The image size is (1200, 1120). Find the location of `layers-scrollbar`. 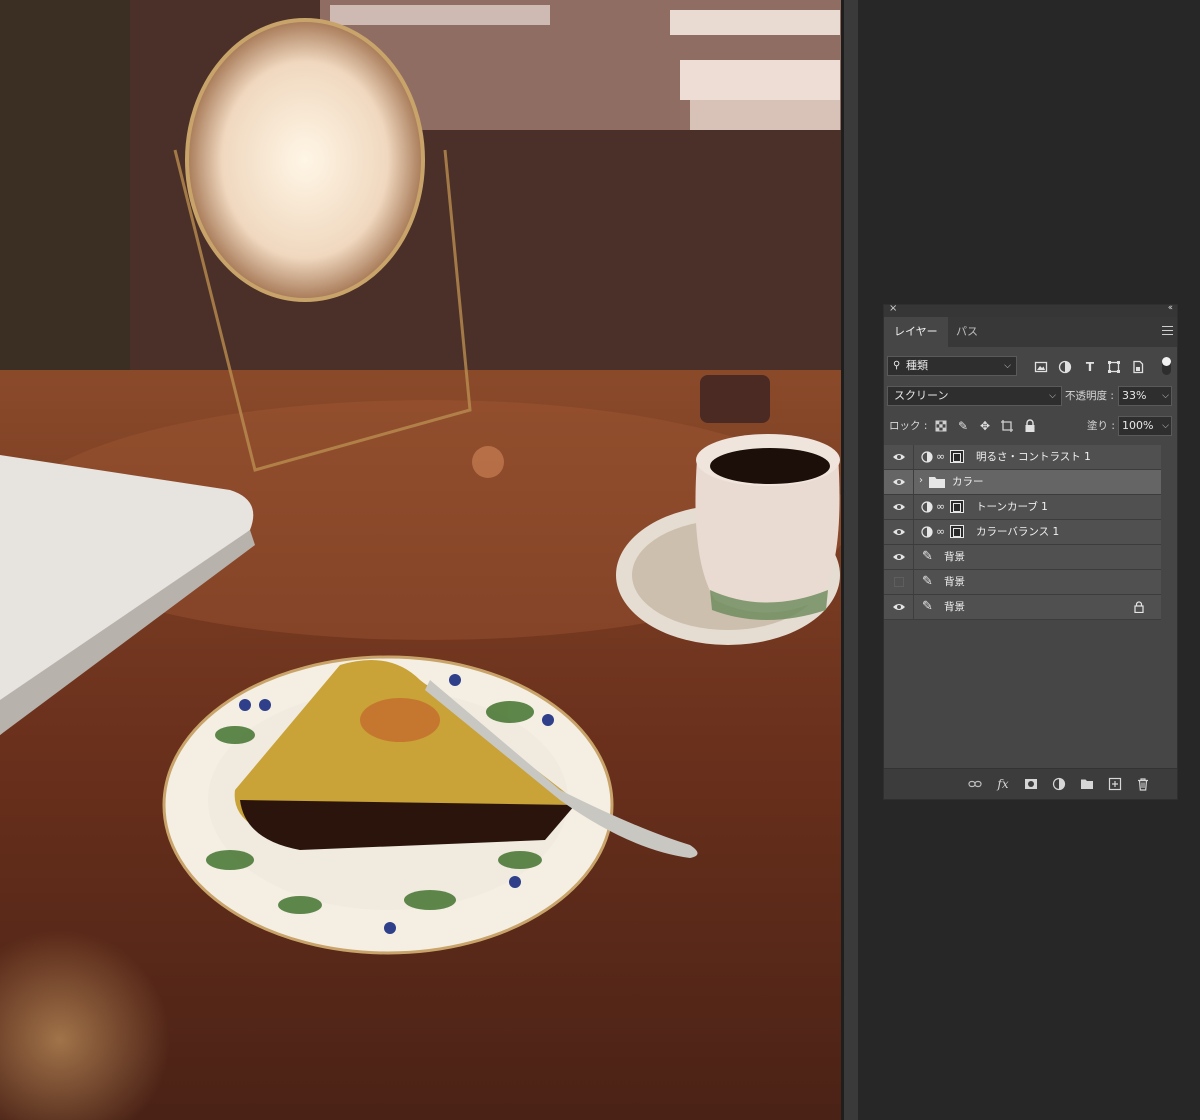

layers-scrollbar is located at coordinates (1169, 606).